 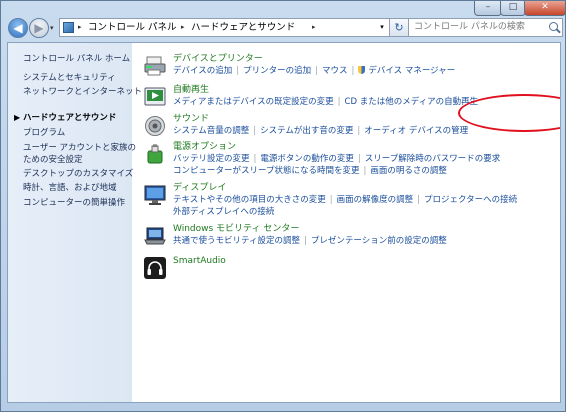 What do you see at coordinates (553, 26) in the screenshot?
I see `search-icon` at bounding box center [553, 26].